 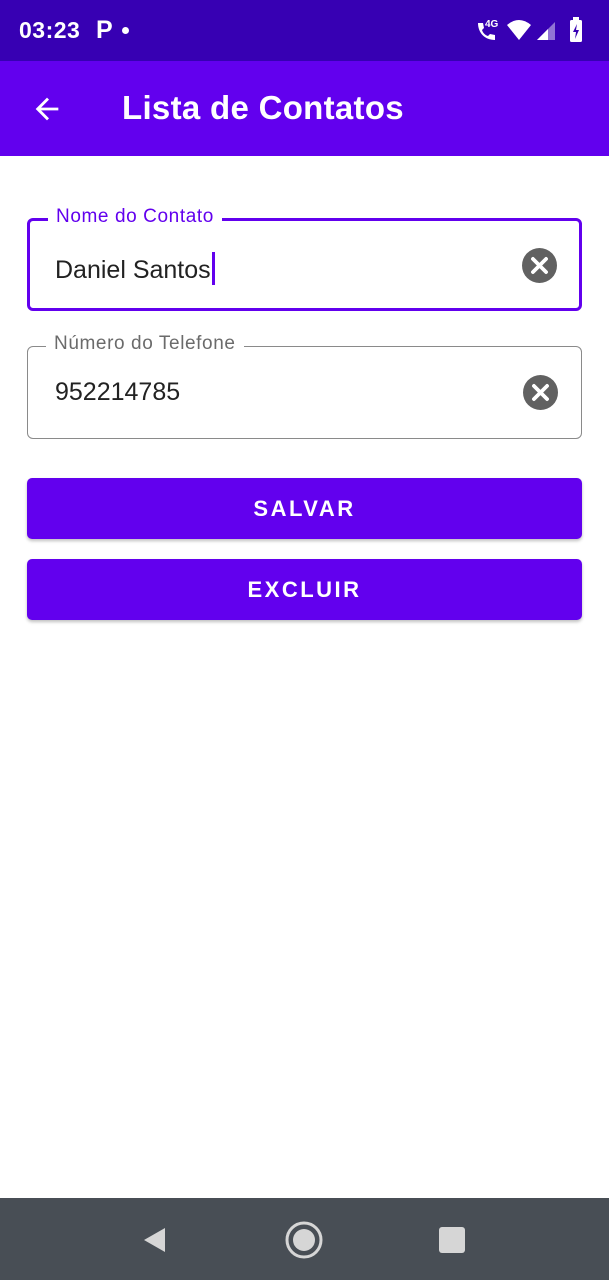 I want to click on network-label: 4G, so click(x=492, y=24).